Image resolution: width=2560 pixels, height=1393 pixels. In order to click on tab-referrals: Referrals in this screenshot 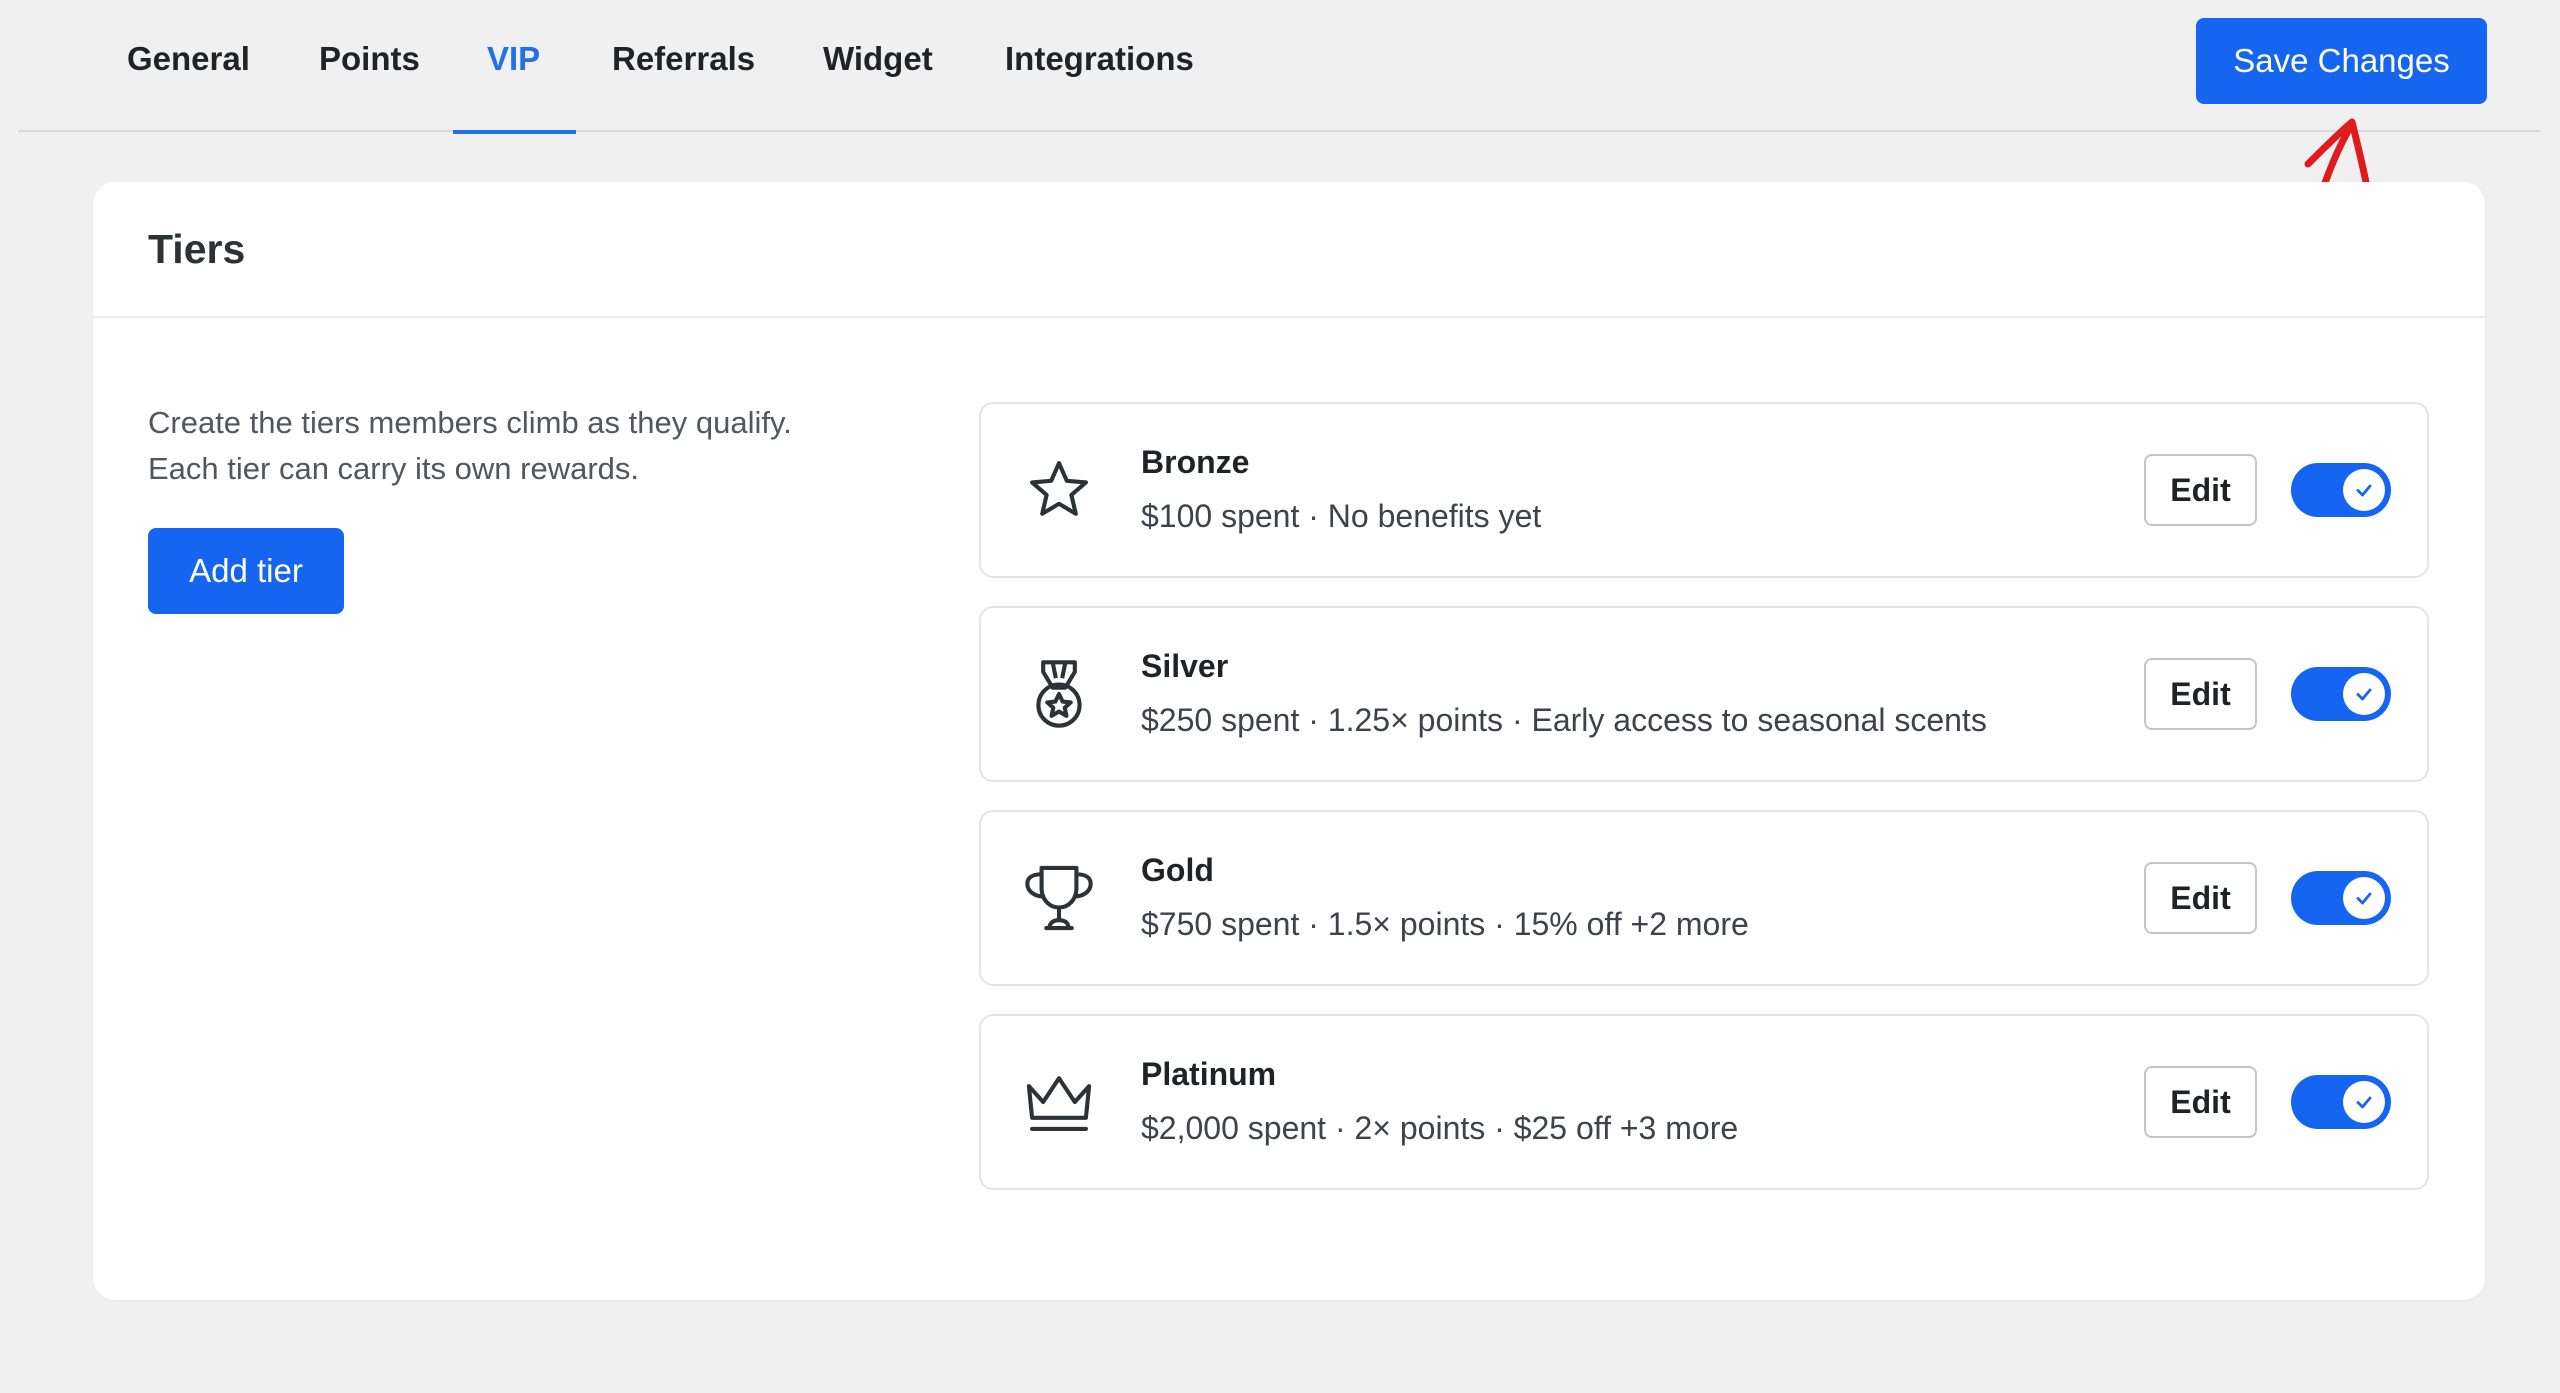, I will do `click(683, 66)`.